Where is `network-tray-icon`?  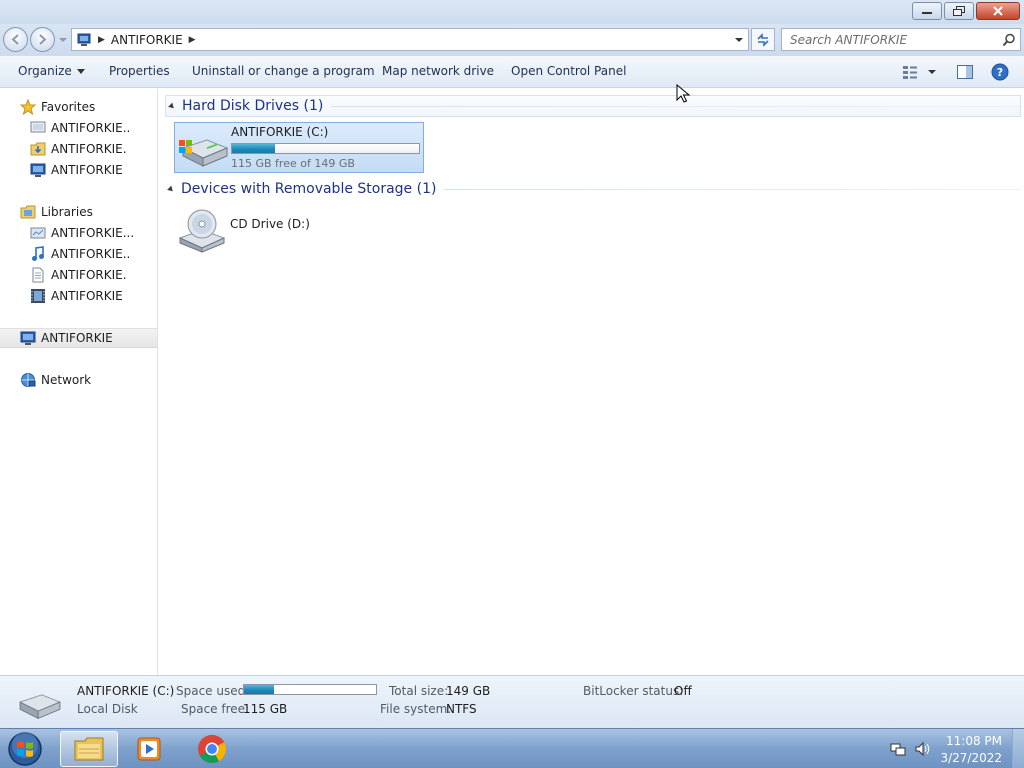 network-tray-icon is located at coordinates (898, 749).